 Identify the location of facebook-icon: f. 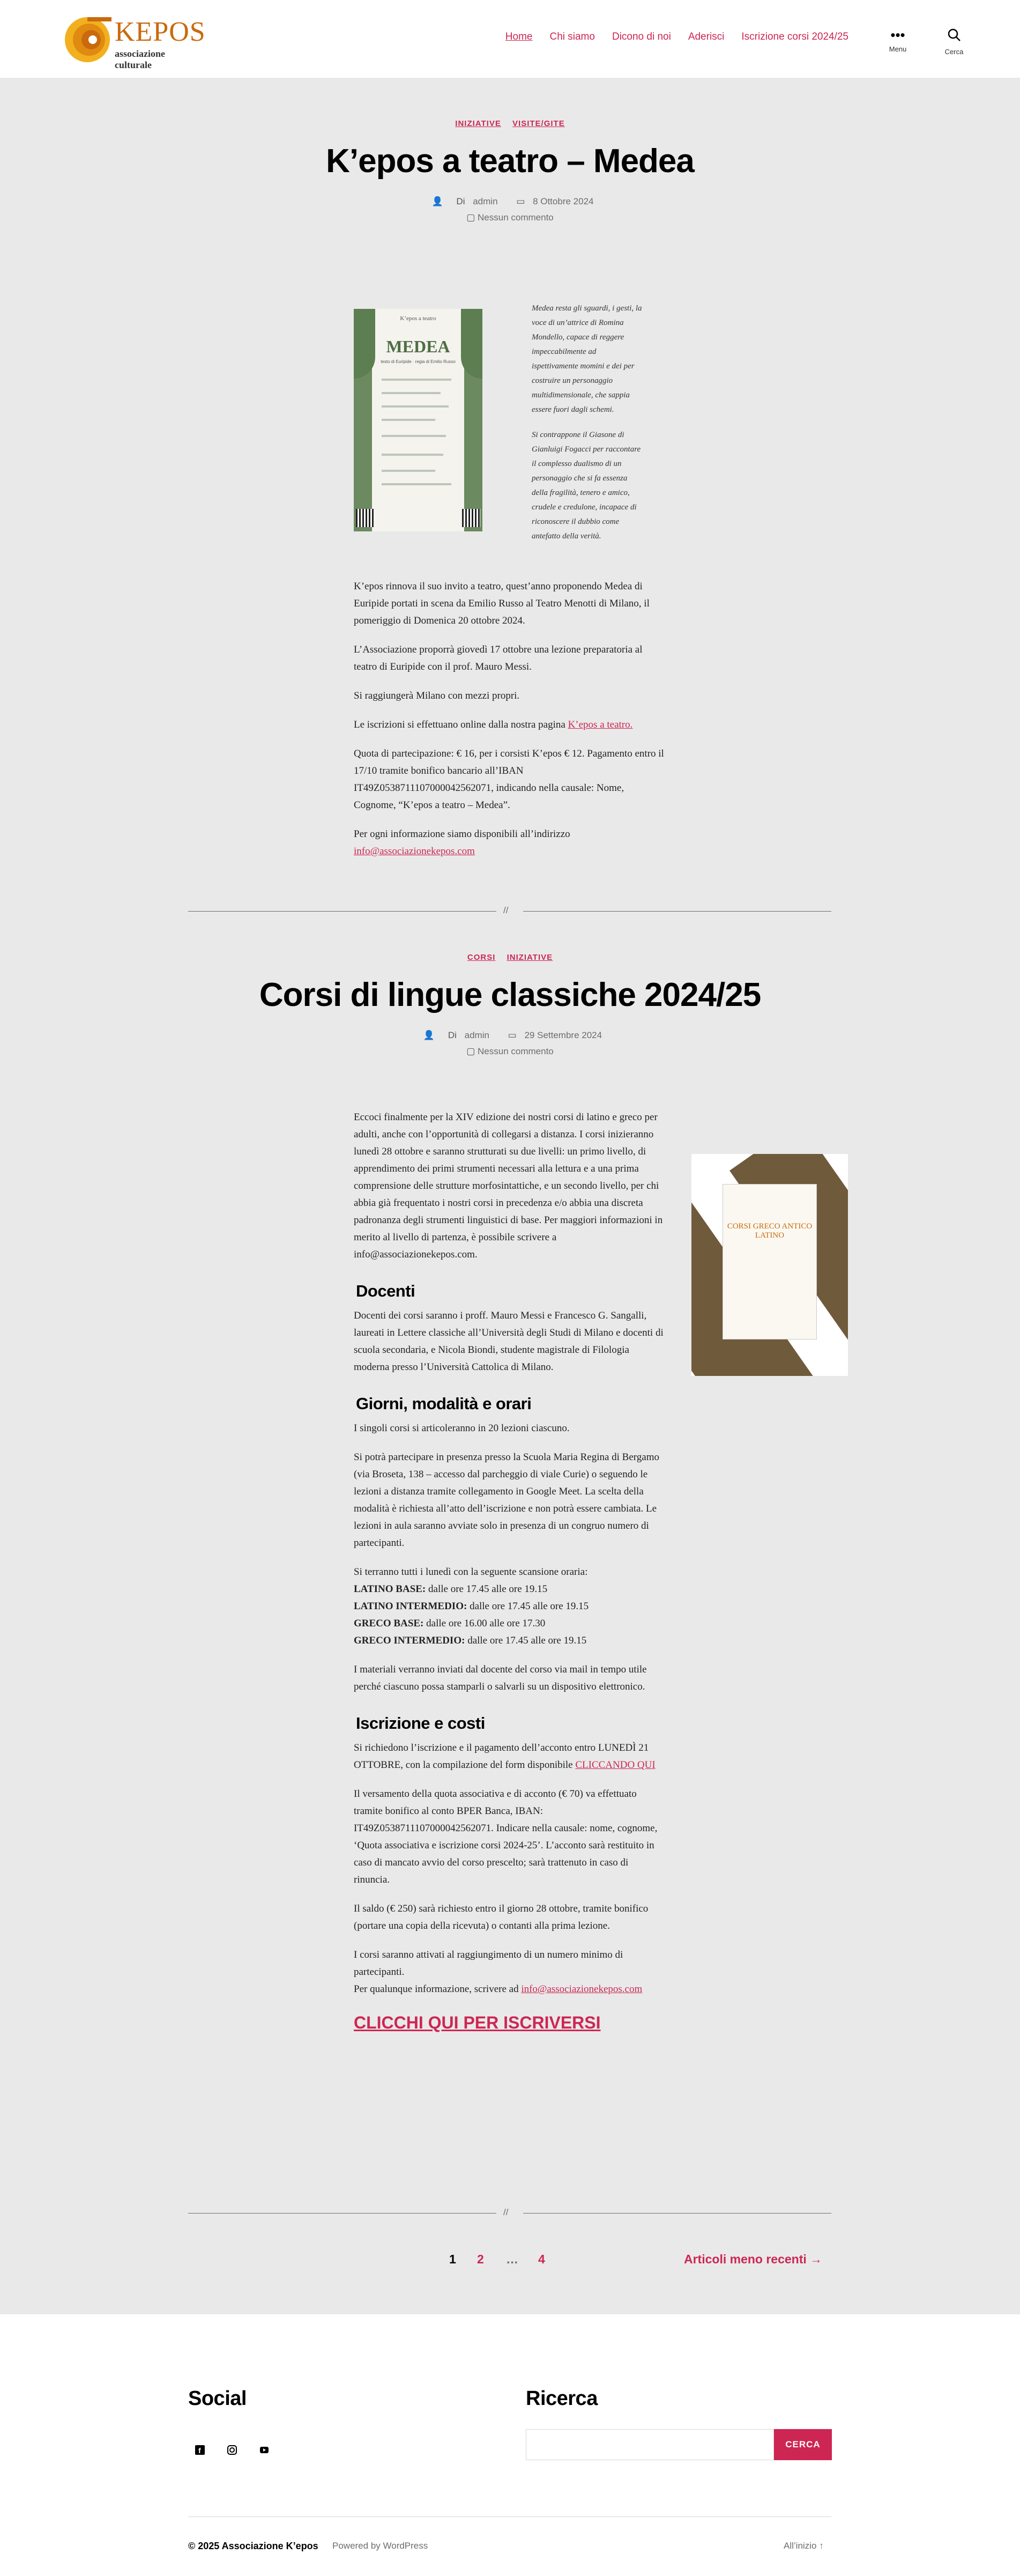
(200, 2450).